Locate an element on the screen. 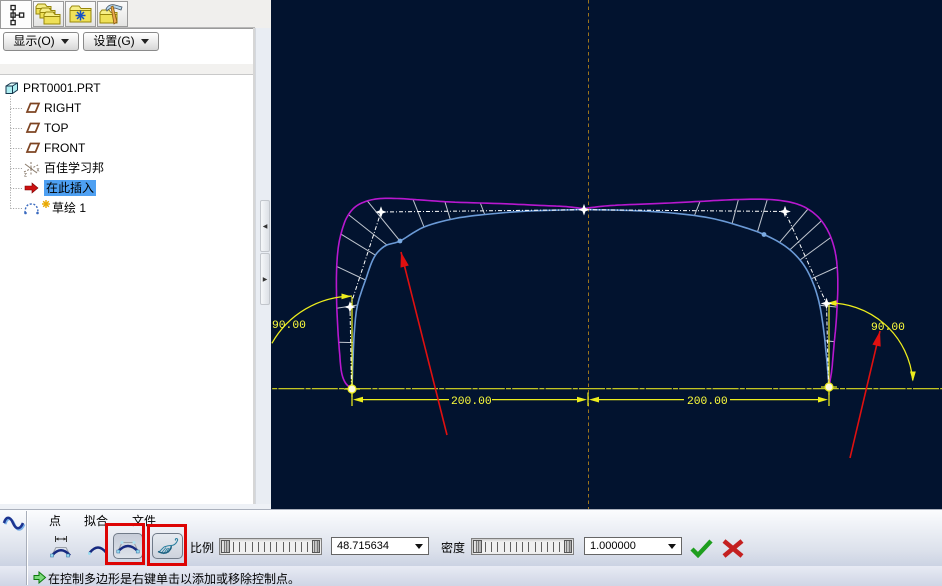  svg-text: z is located at coordinates (25, 176).